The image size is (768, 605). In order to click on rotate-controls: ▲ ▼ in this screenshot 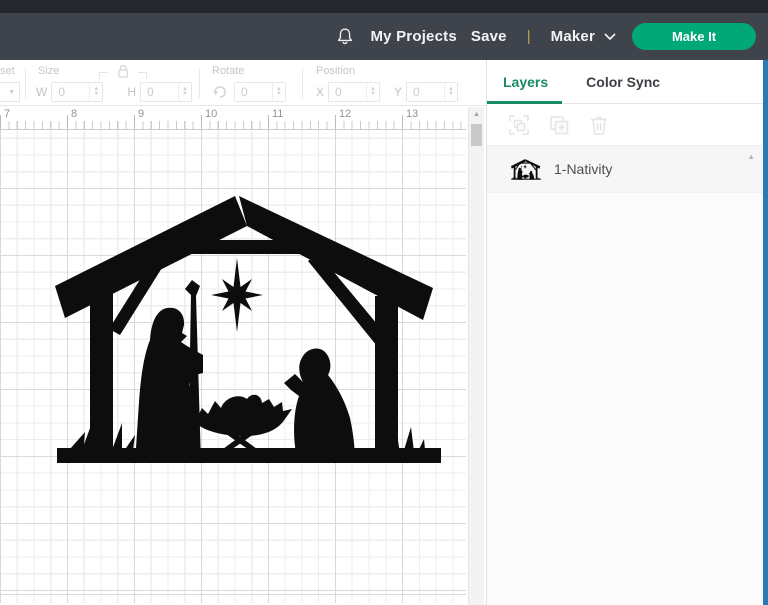, I will do `click(249, 92)`.